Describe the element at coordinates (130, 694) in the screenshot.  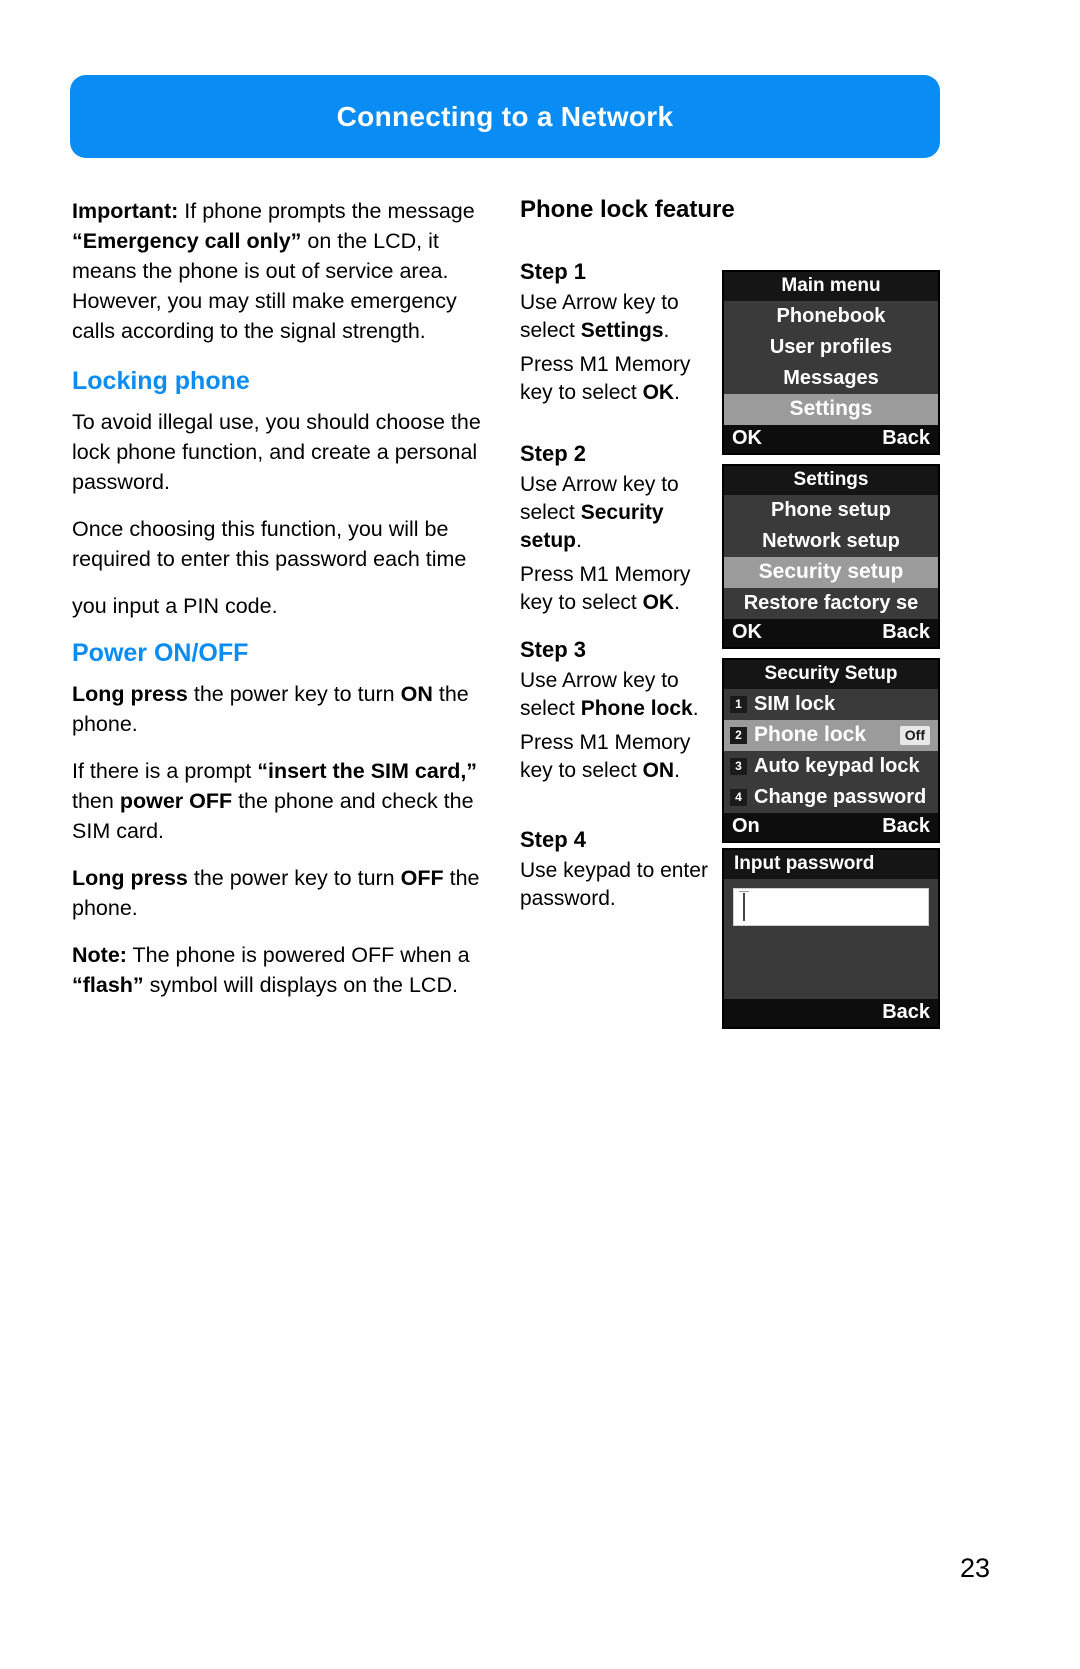
I see `power-p1-bold-a: Long press` at that location.